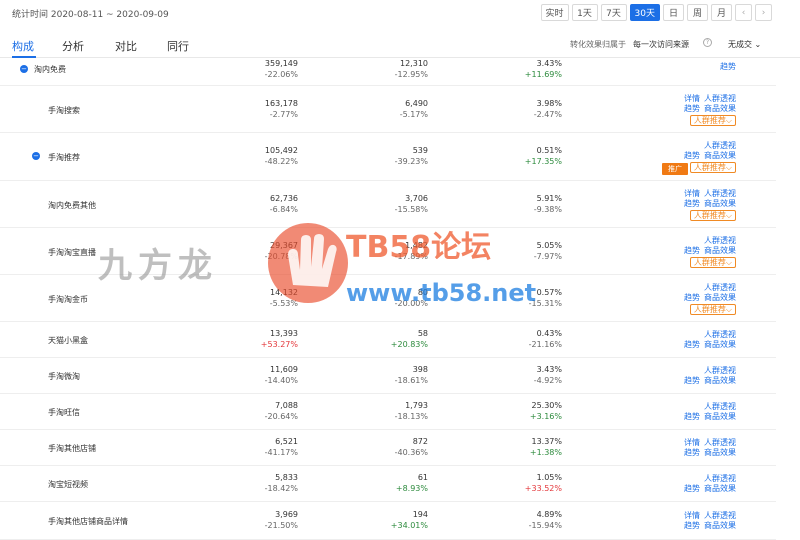 Image resolution: width=800 pixels, height=540 pixels. What do you see at coordinates (279, 339) in the screenshot?
I see `metric-cell-1: 13,393 +53.27%` at bounding box center [279, 339].